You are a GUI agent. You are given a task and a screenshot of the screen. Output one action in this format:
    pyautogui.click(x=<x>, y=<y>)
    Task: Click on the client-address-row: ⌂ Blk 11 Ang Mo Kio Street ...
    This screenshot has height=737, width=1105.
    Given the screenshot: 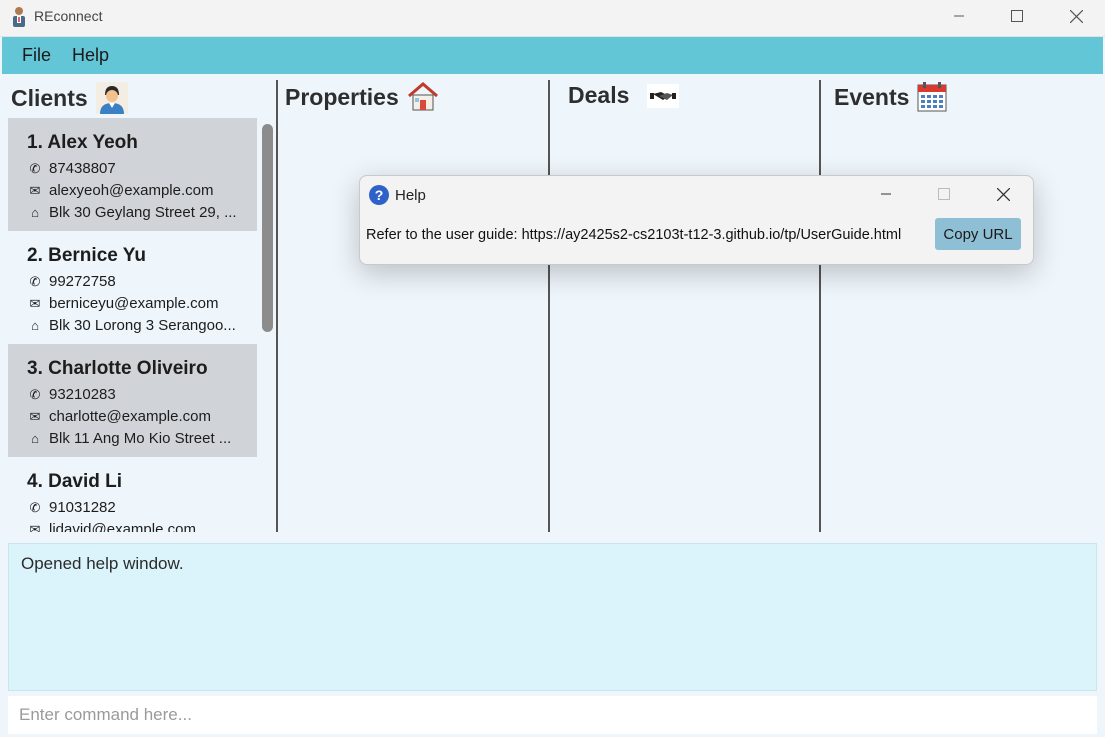 What is the action you would take?
    pyautogui.click(x=129, y=438)
    